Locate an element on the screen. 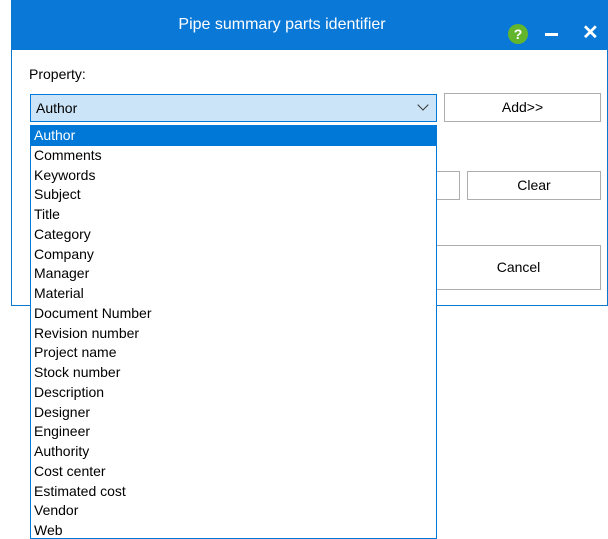 The height and width of the screenshot is (539, 608). add-button: Add>> is located at coordinates (522, 107).